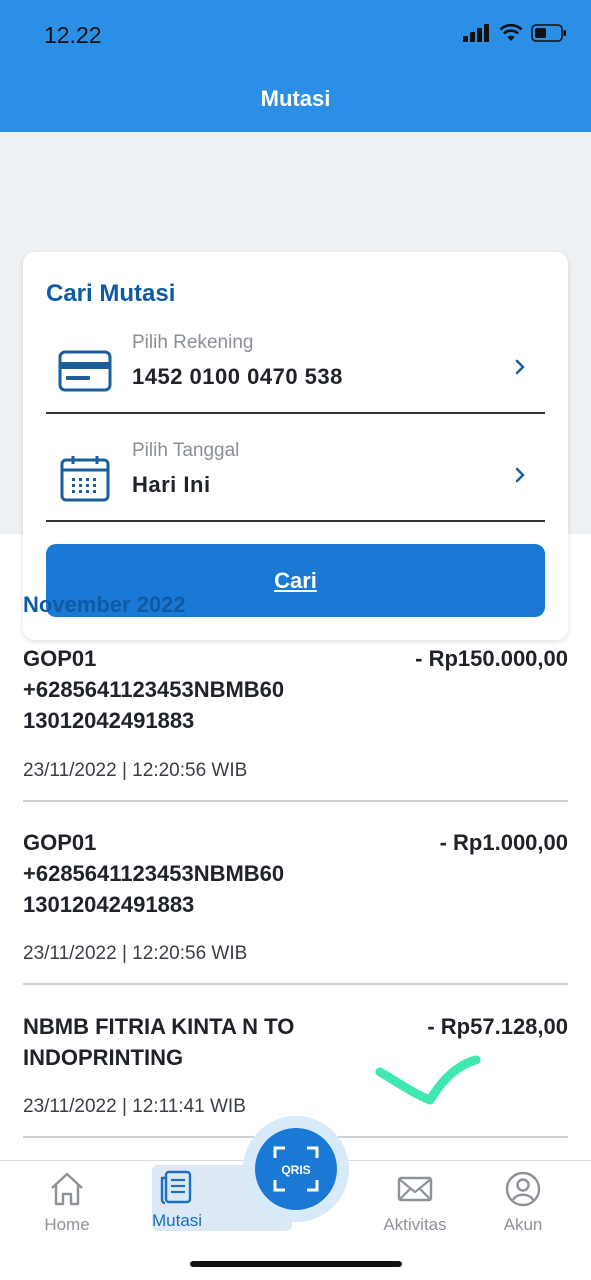 The image size is (591, 1280). Describe the element at coordinates (186, 450) in the screenshot. I see `date-label: Pilih Tanggal` at that location.